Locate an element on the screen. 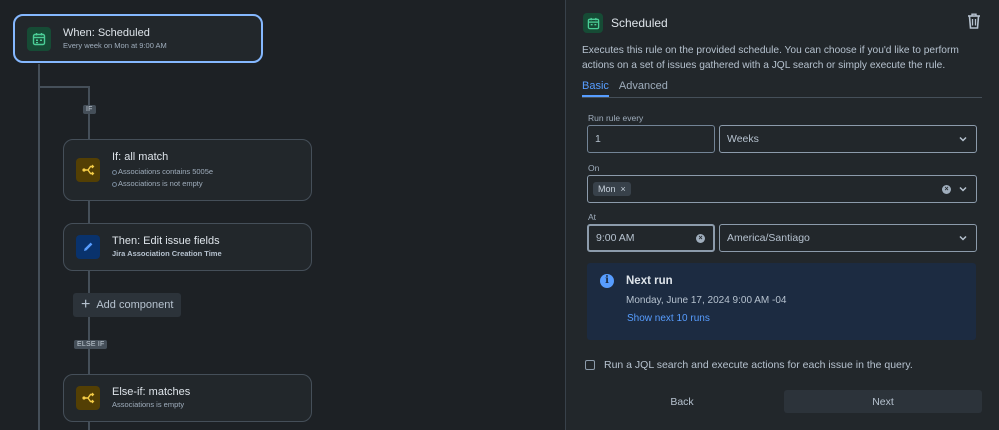  then-title: Then: Edit issue fields is located at coordinates (166, 241).